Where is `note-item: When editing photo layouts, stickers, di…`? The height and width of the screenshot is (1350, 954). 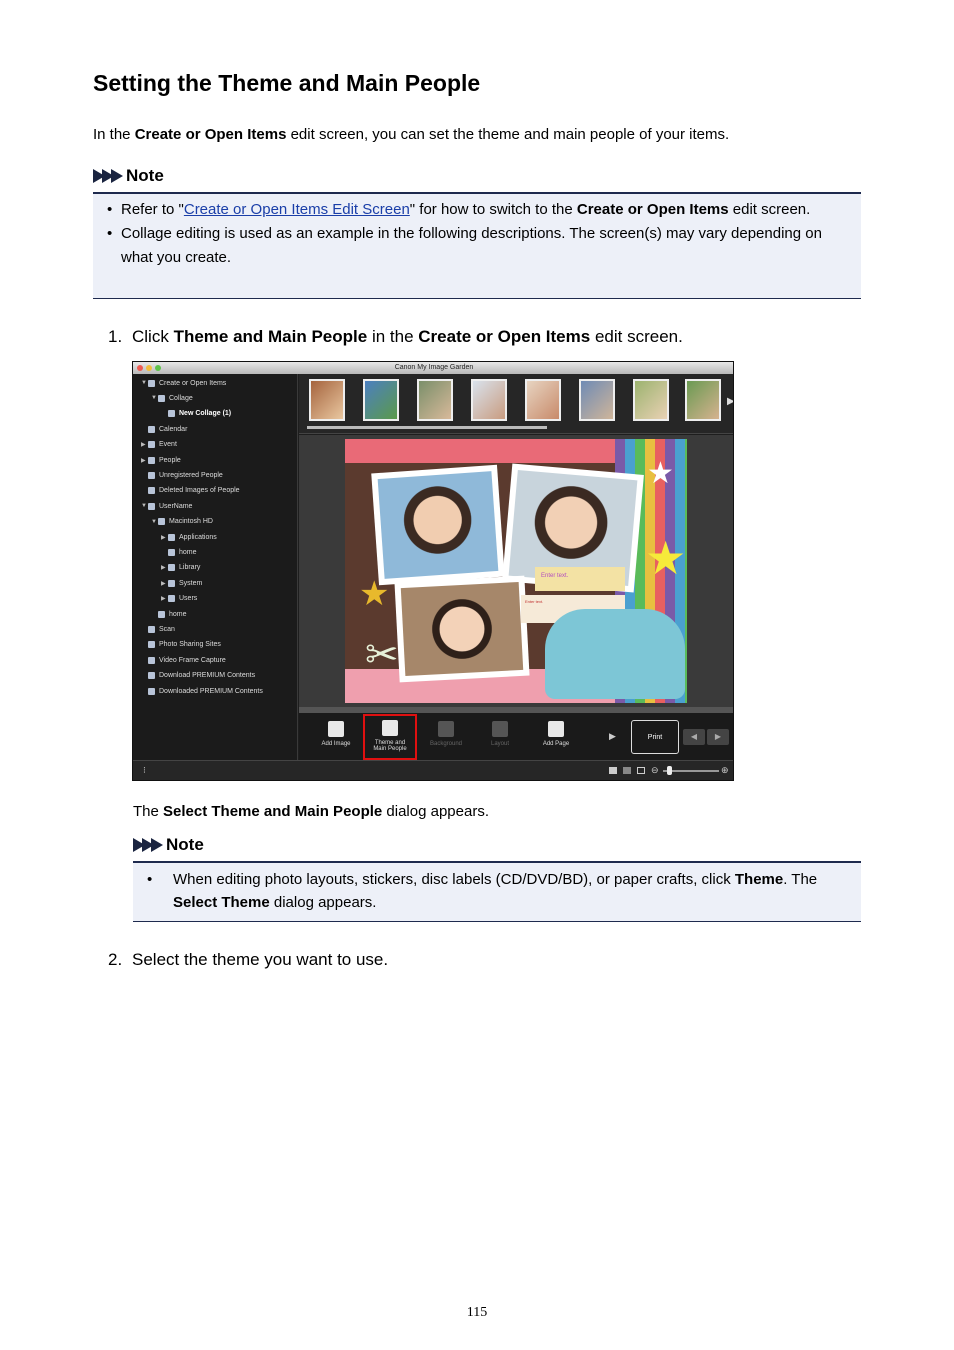
note-item: When editing photo layouts, stickers, di… is located at coordinates (497, 891).